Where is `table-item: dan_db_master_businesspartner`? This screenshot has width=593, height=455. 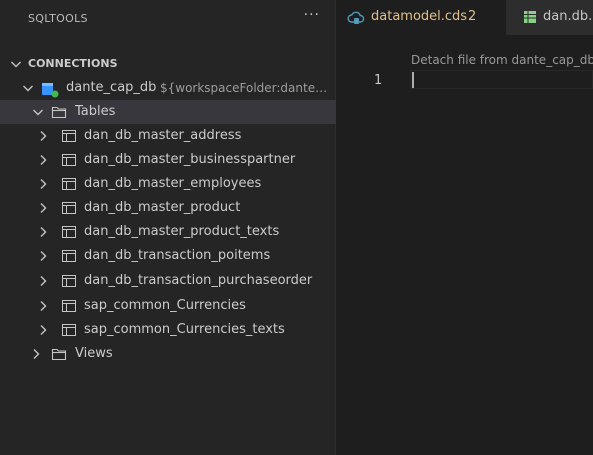
table-item: dan_db_master_businesspartner is located at coordinates (168, 160).